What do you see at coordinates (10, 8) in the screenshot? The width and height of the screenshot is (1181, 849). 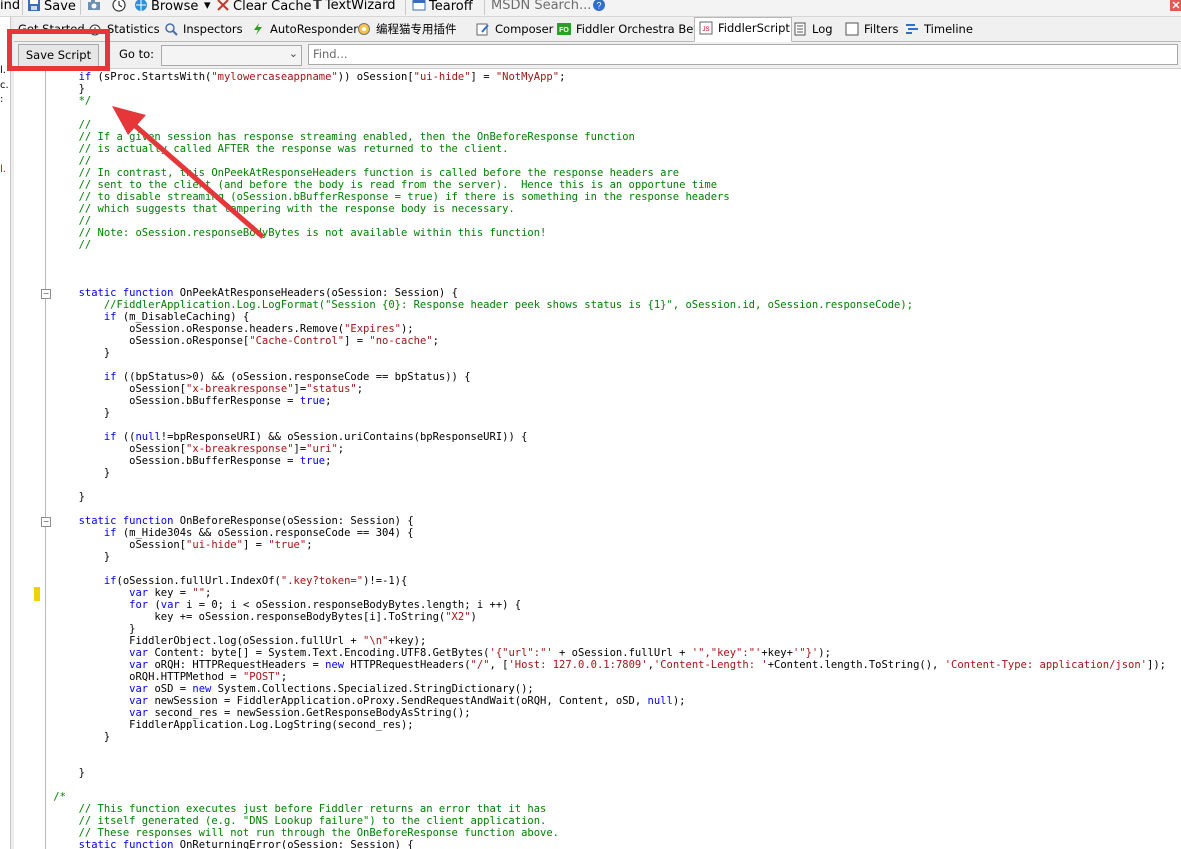 I see `toolbar-find-button: ind` at bounding box center [10, 8].